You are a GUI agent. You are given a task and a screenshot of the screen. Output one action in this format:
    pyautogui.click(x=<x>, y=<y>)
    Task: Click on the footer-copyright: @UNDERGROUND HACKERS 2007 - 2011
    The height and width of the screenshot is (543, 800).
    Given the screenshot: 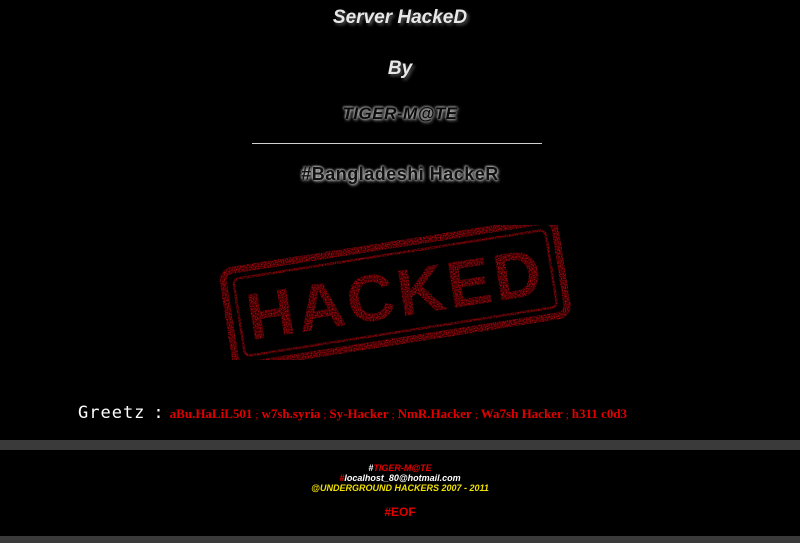 What is the action you would take?
    pyautogui.click(x=400, y=488)
    